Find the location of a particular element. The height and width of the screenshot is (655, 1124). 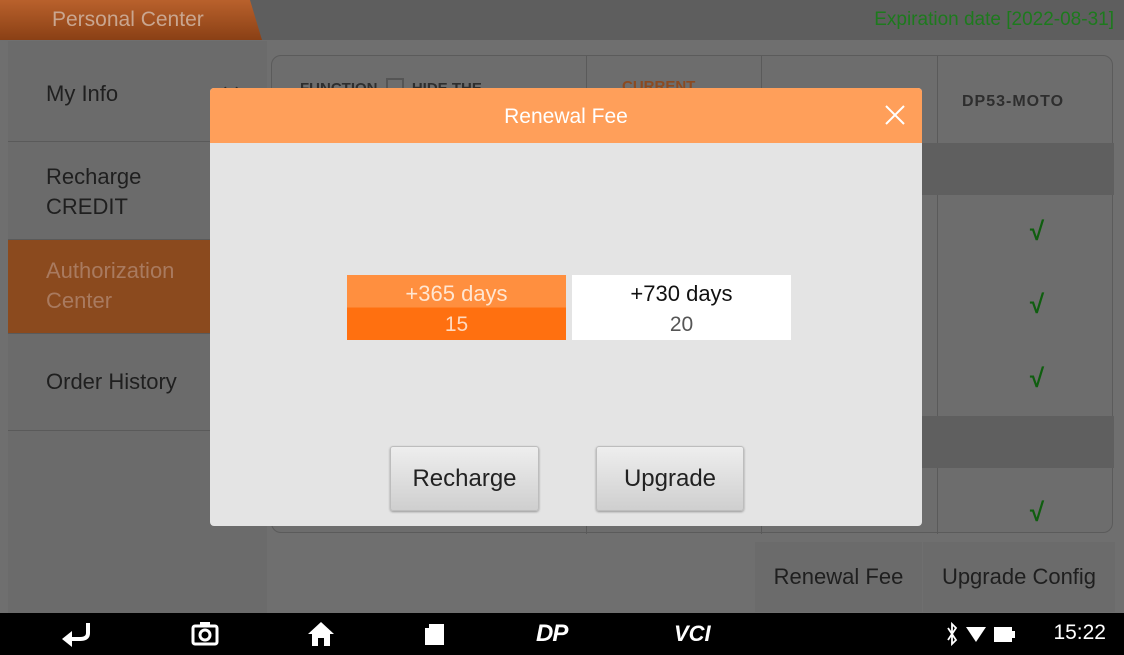

sidebar-item-label: Authorization Center is located at coordinates (110, 285).